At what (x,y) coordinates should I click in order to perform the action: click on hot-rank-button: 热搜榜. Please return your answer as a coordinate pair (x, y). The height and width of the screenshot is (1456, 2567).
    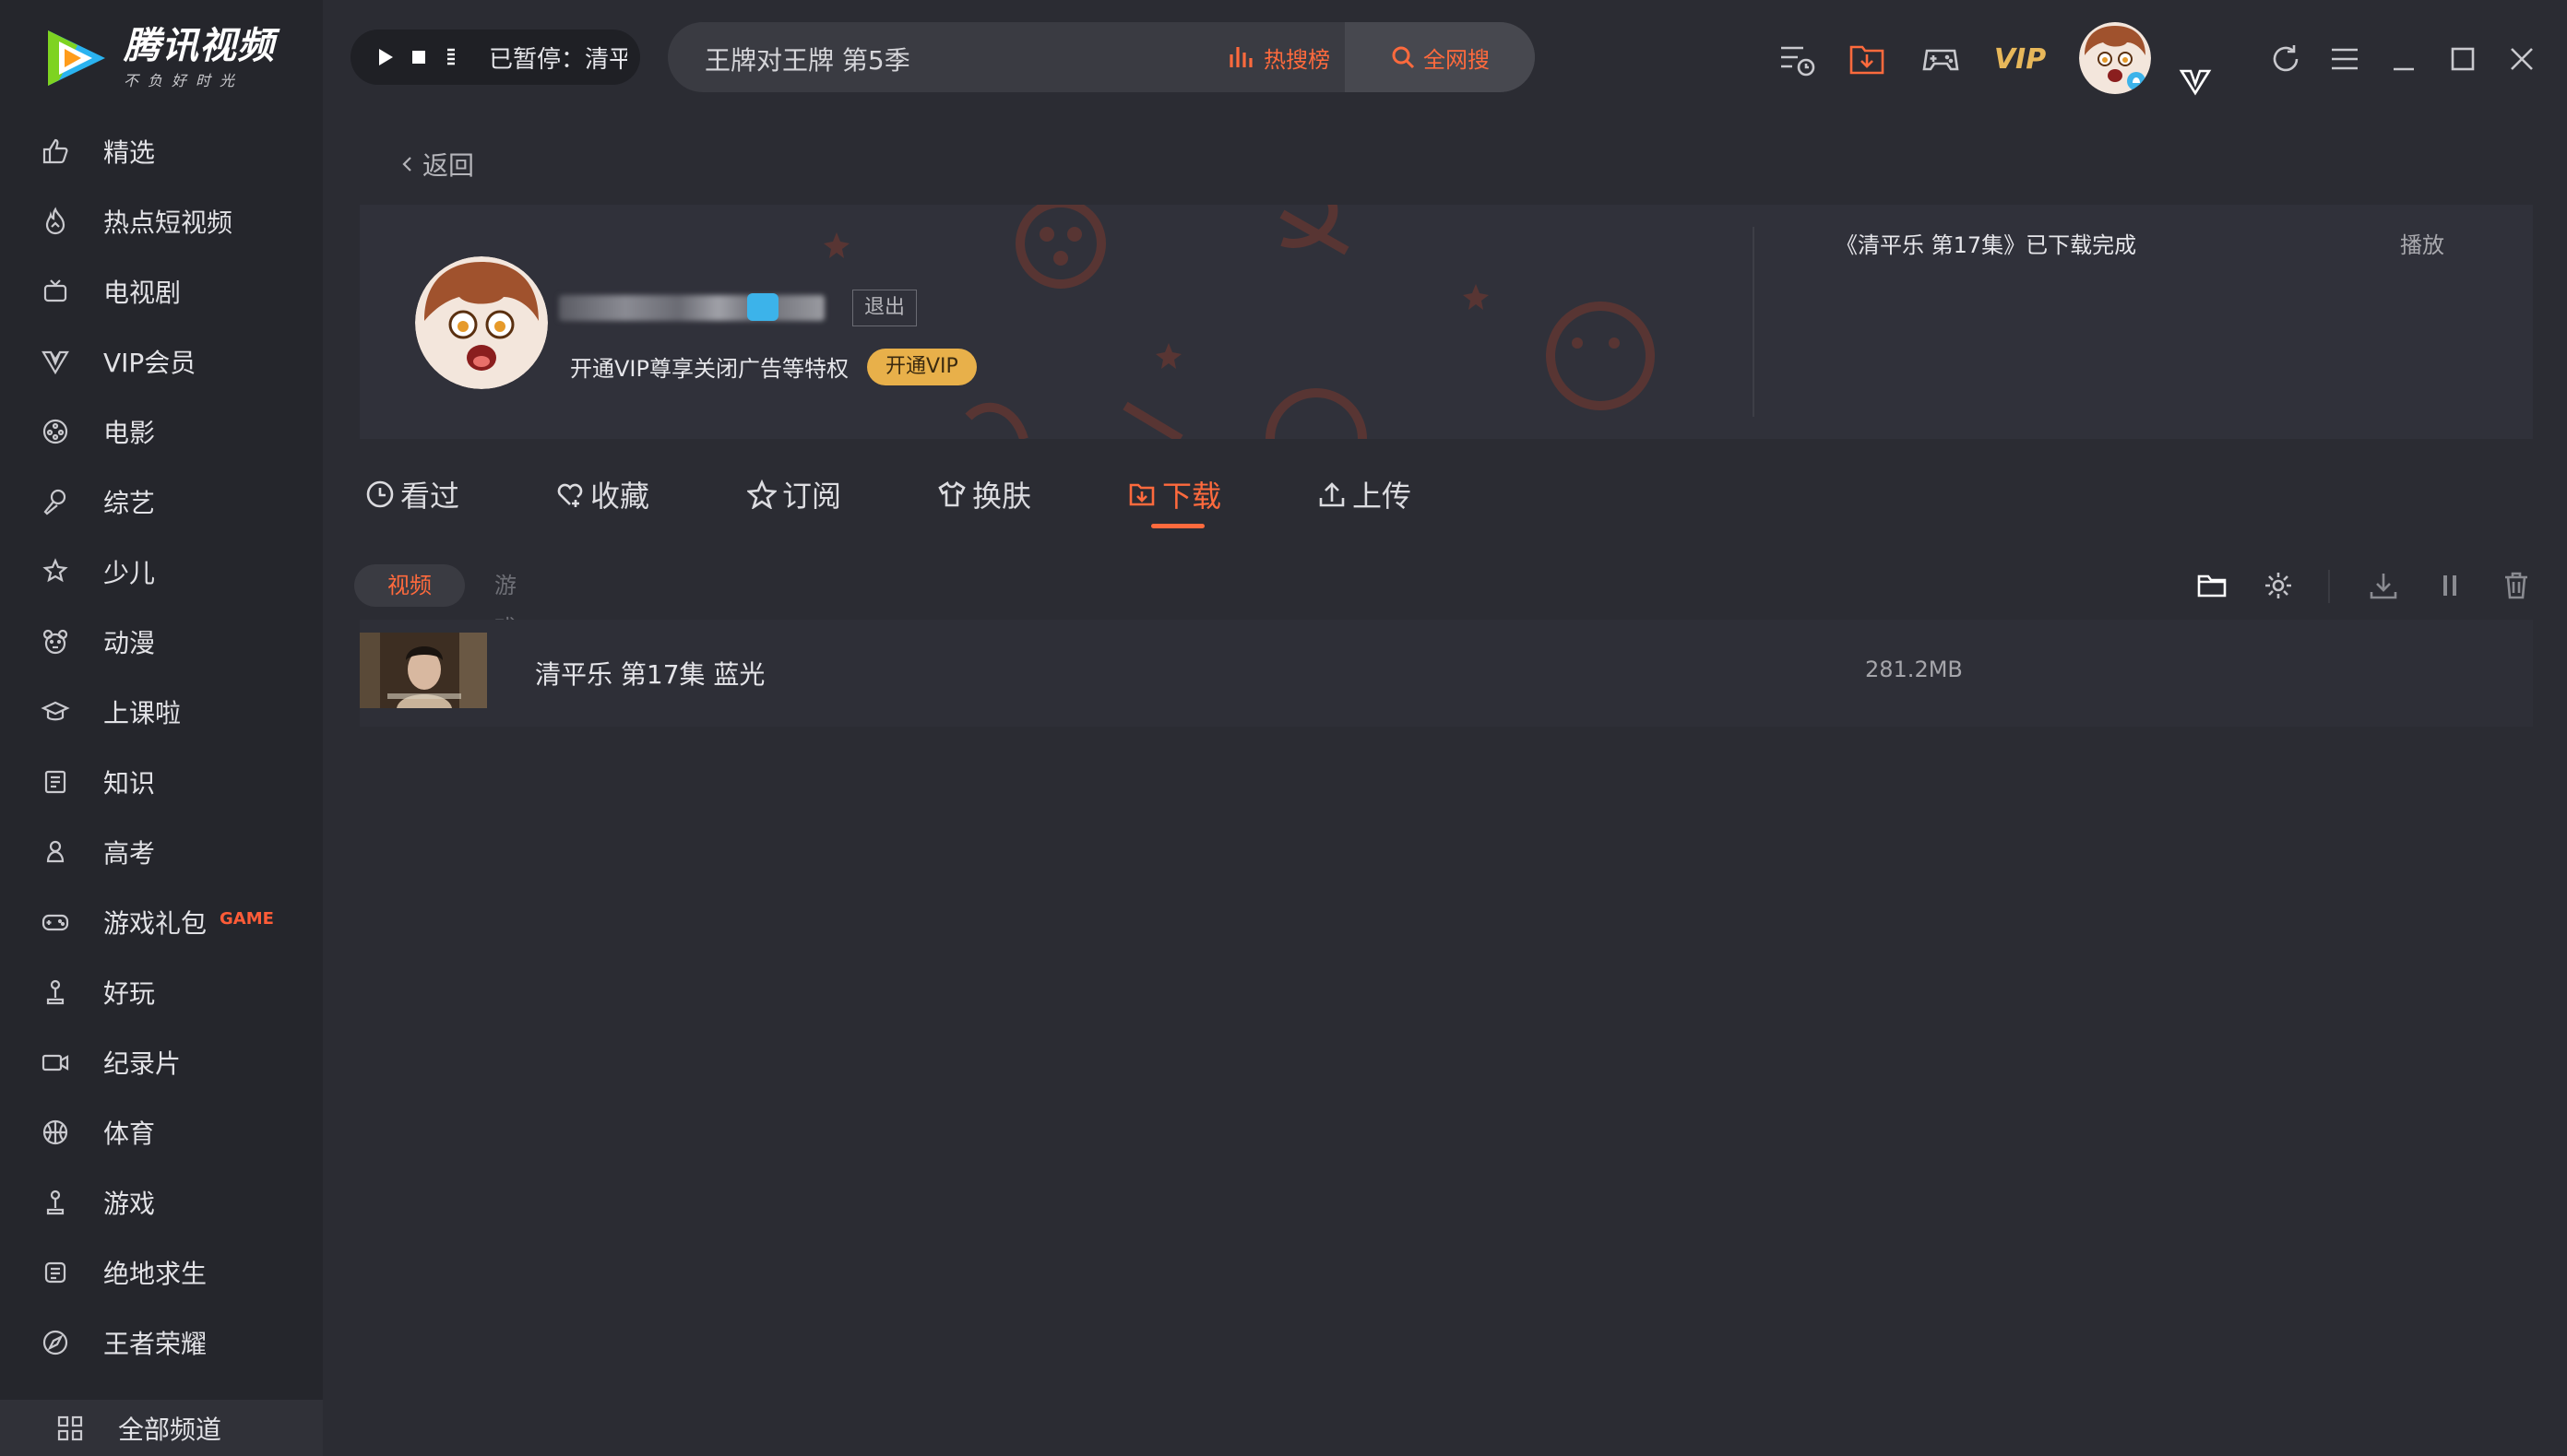
    Looking at the image, I should click on (1277, 57).